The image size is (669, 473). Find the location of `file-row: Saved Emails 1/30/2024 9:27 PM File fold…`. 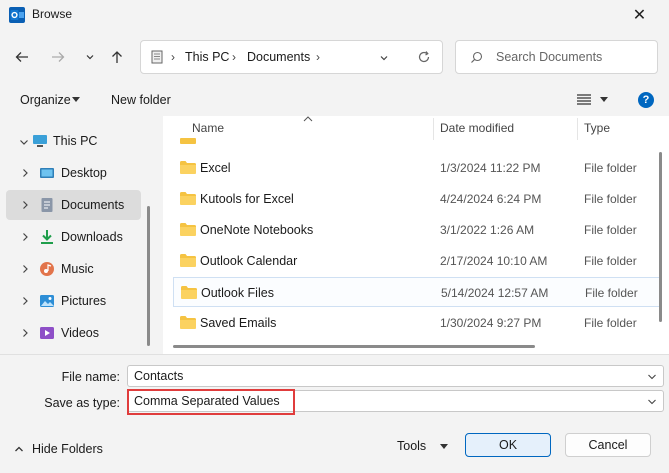

file-row: Saved Emails 1/30/2024 9:27 PM File fold… is located at coordinates (417, 323).